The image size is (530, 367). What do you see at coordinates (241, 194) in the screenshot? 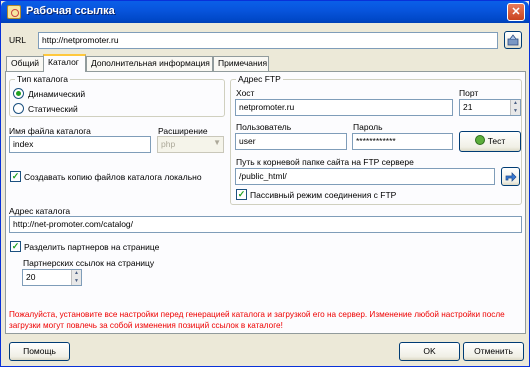
I see `passive-mode-checkbox: ✓` at bounding box center [241, 194].